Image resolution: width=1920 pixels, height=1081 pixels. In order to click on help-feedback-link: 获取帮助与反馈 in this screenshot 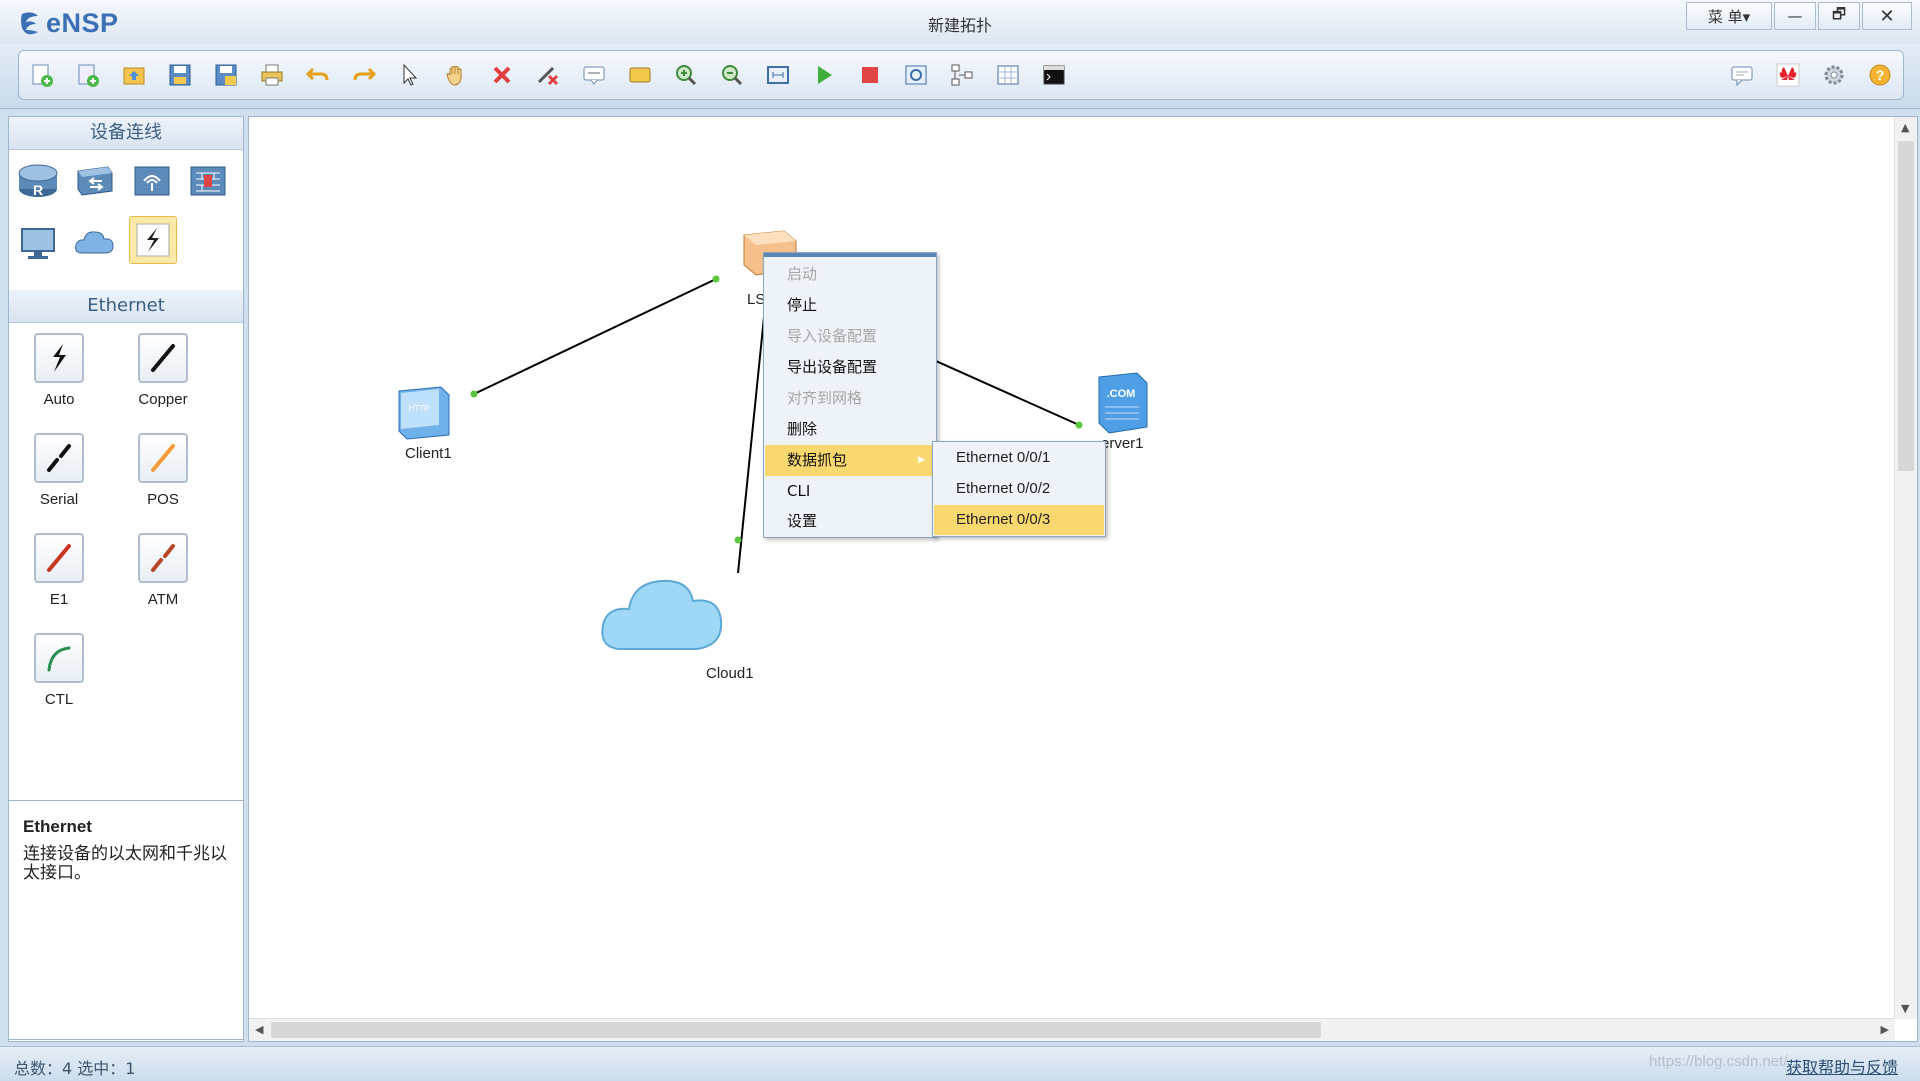, I will do `click(1842, 1066)`.